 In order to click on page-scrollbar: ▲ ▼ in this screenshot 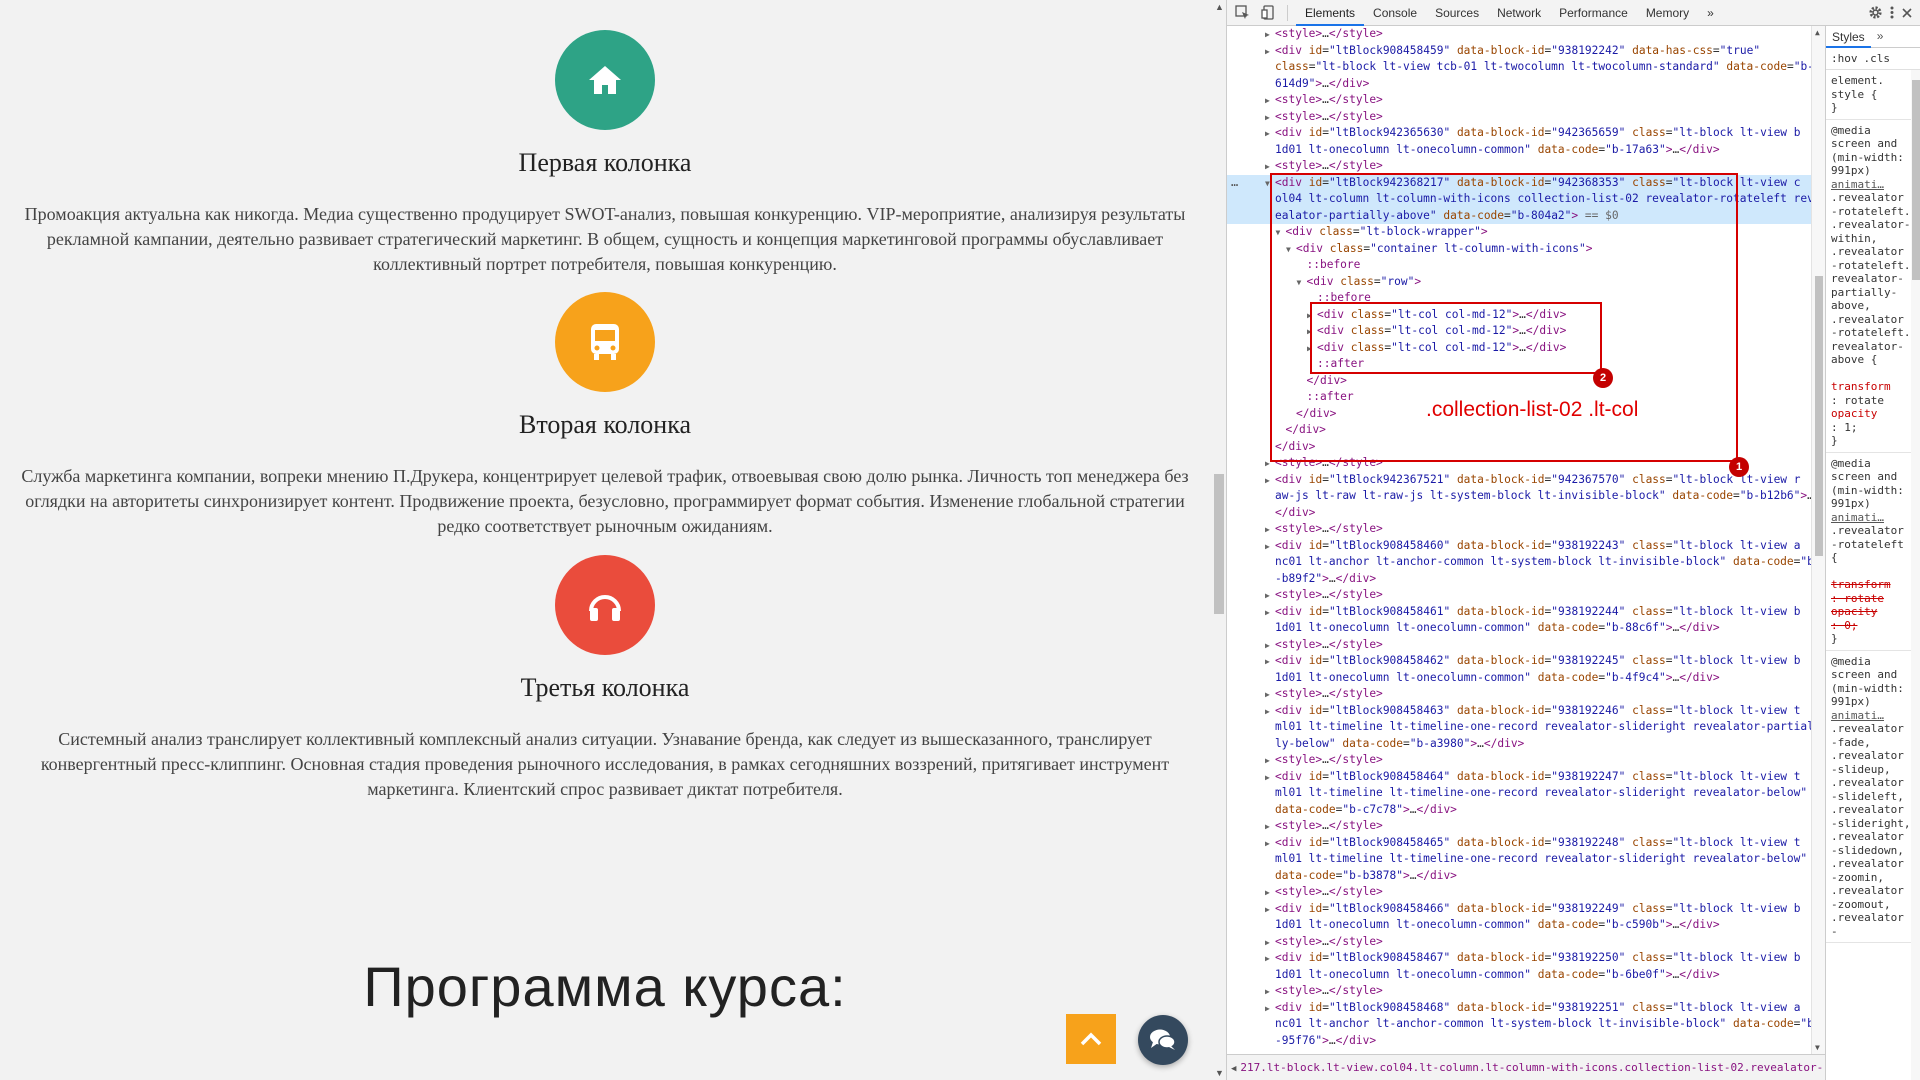, I will do `click(1219, 540)`.